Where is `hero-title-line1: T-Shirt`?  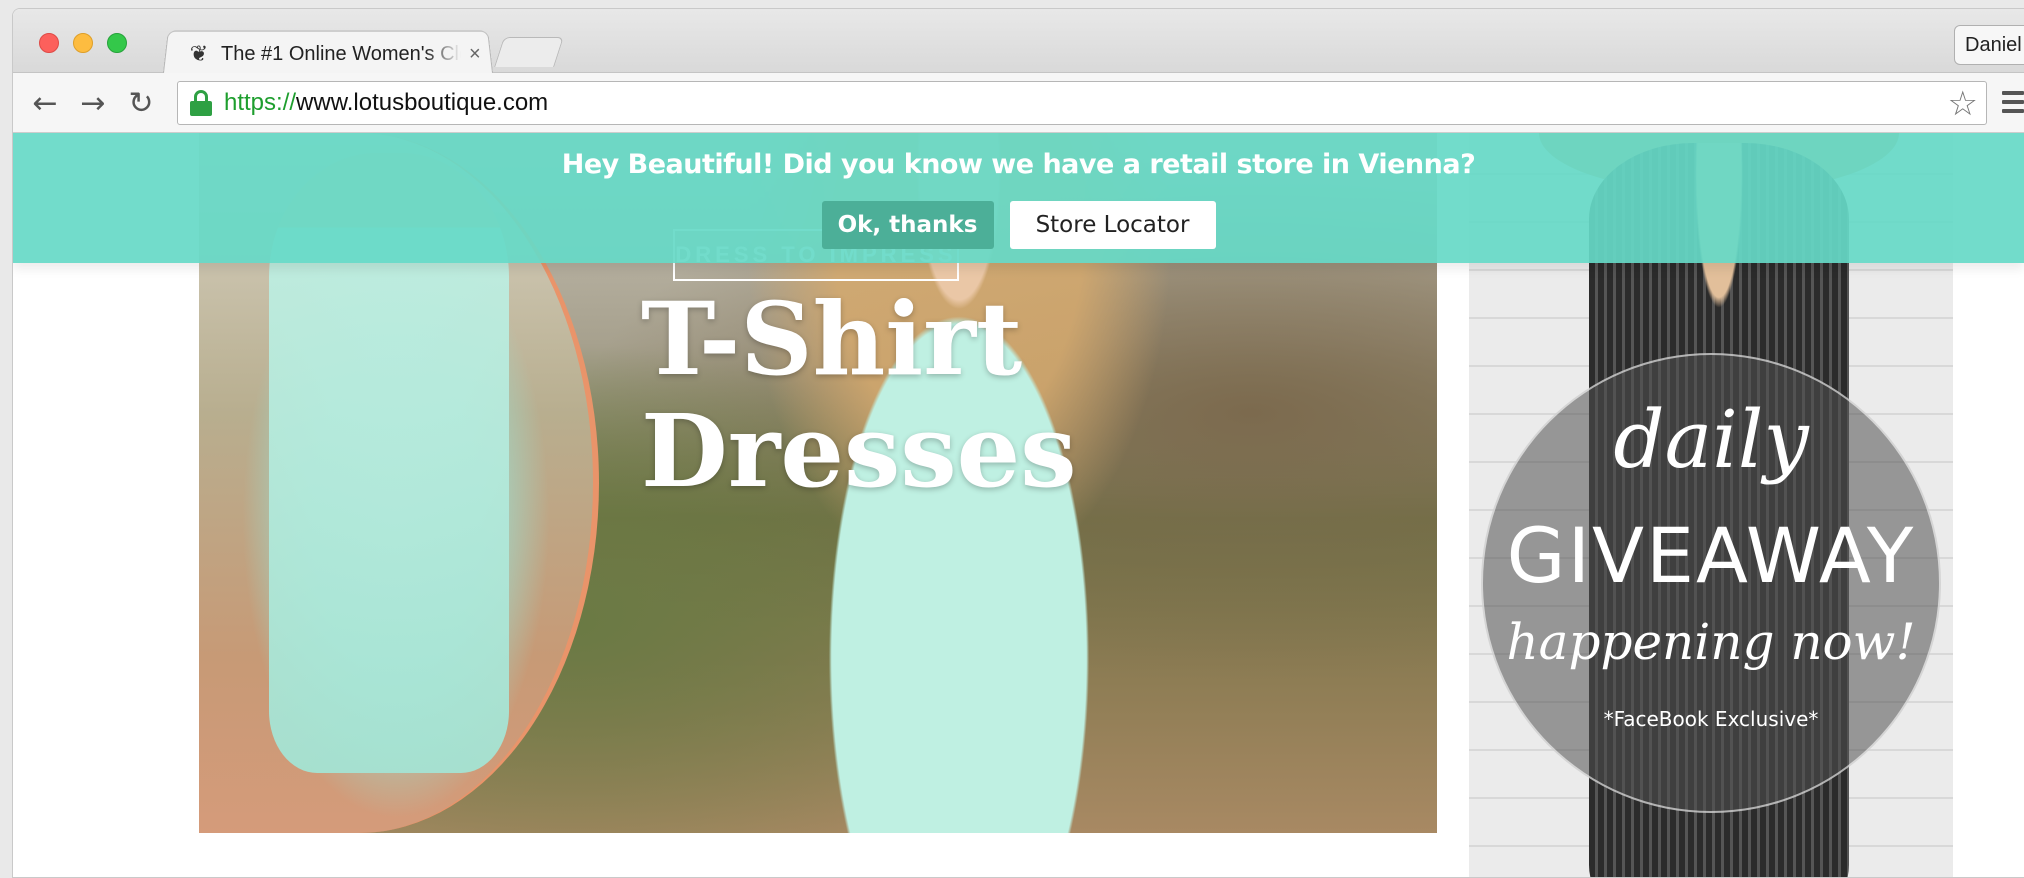 hero-title-line1: T-Shirt is located at coordinates (832, 339).